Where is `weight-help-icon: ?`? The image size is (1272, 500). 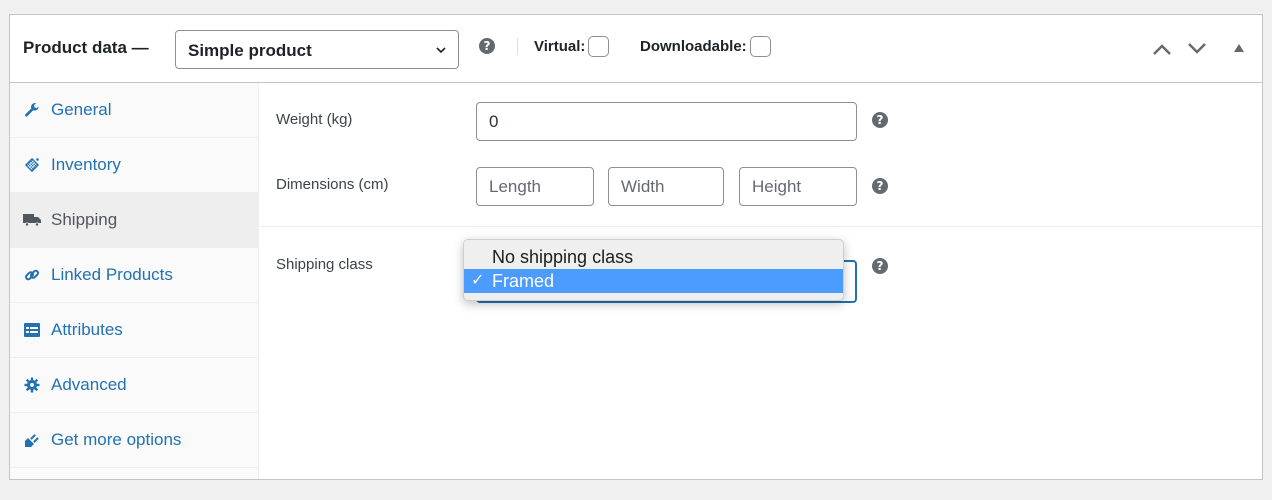
weight-help-icon: ? is located at coordinates (880, 120).